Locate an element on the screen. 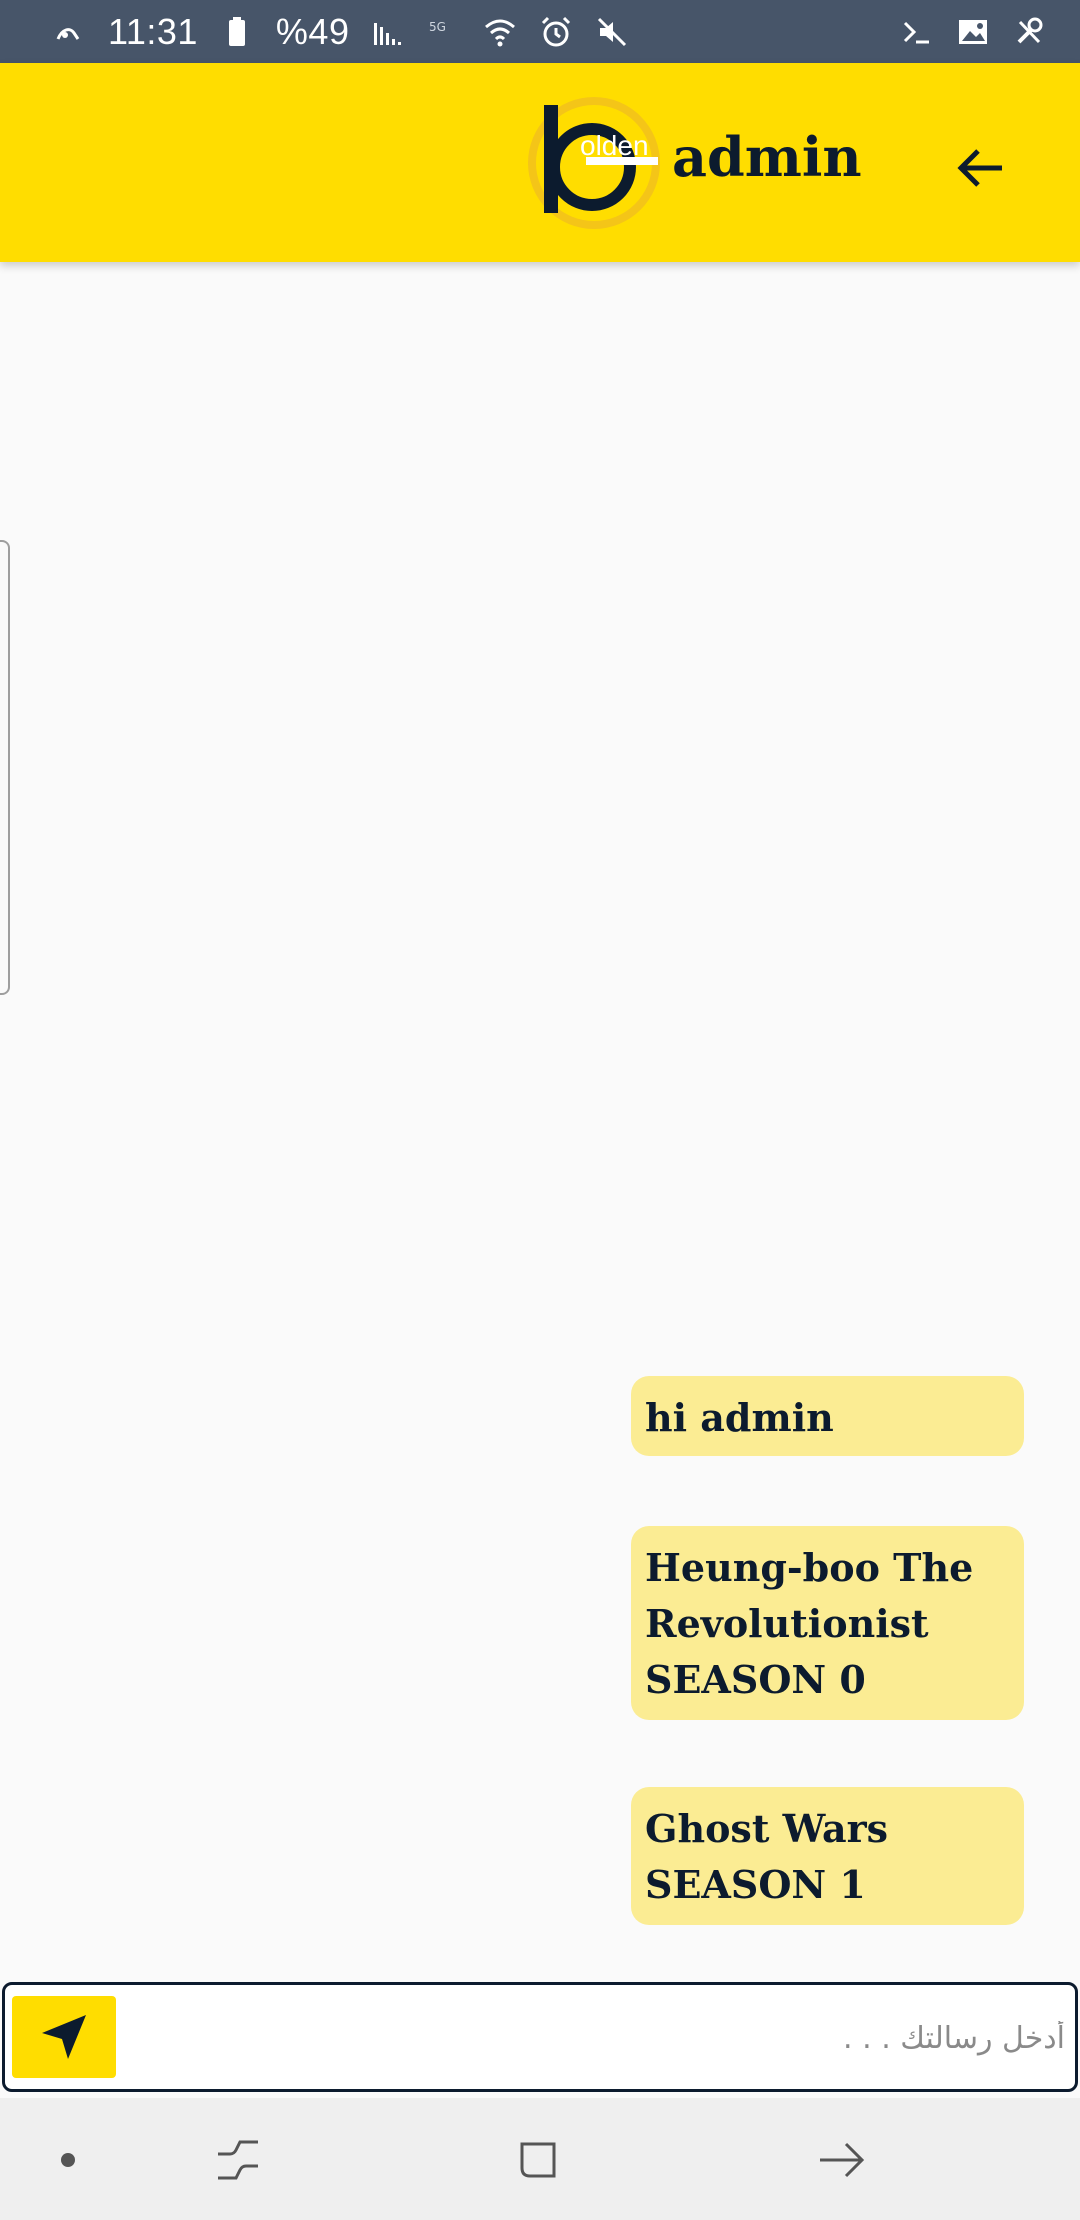 This screenshot has width=1080, height=2220. logo-text: olden is located at coordinates (614, 145).